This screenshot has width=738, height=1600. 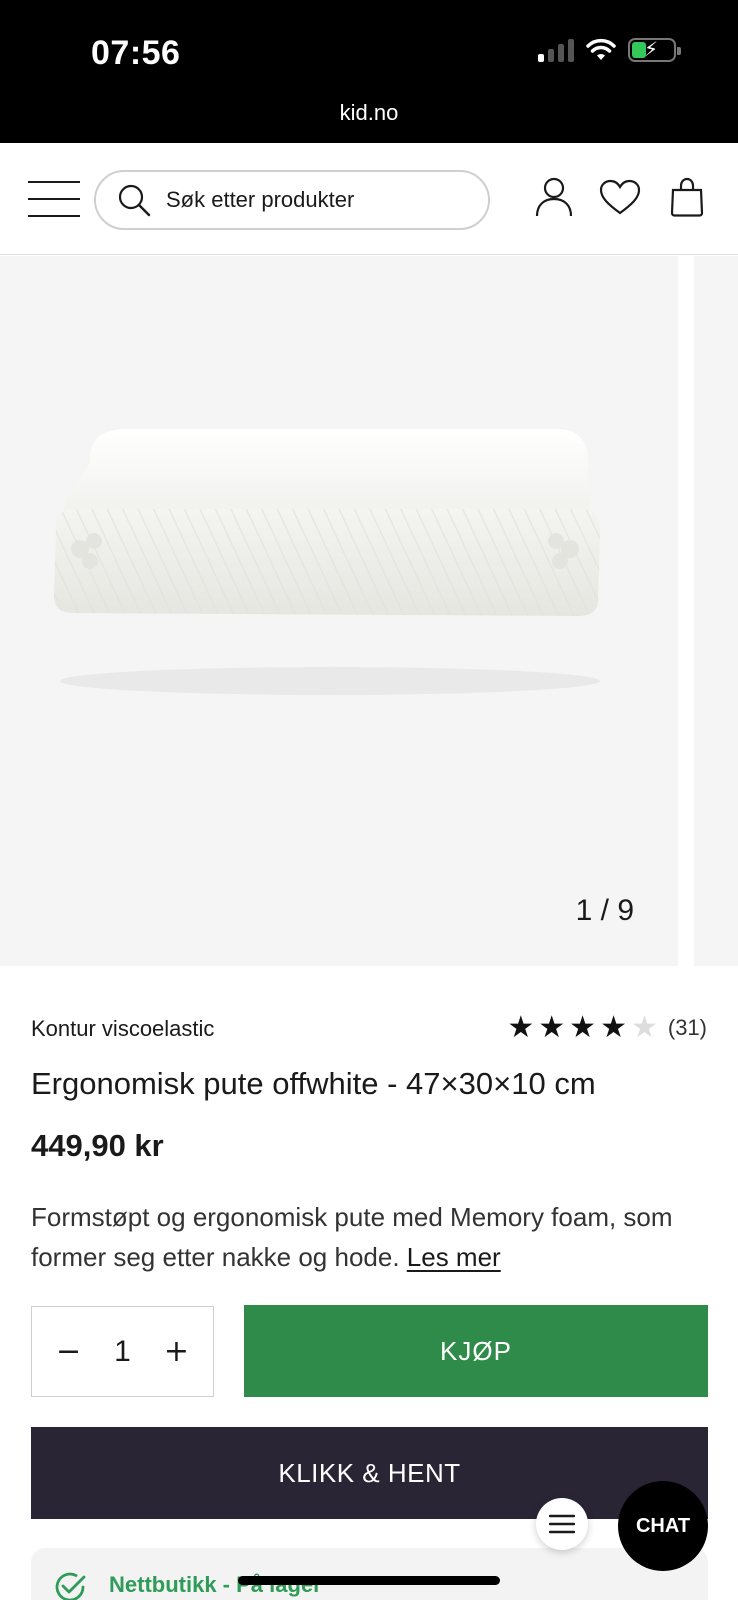 I want to click on site-header, so click(x=369, y=199).